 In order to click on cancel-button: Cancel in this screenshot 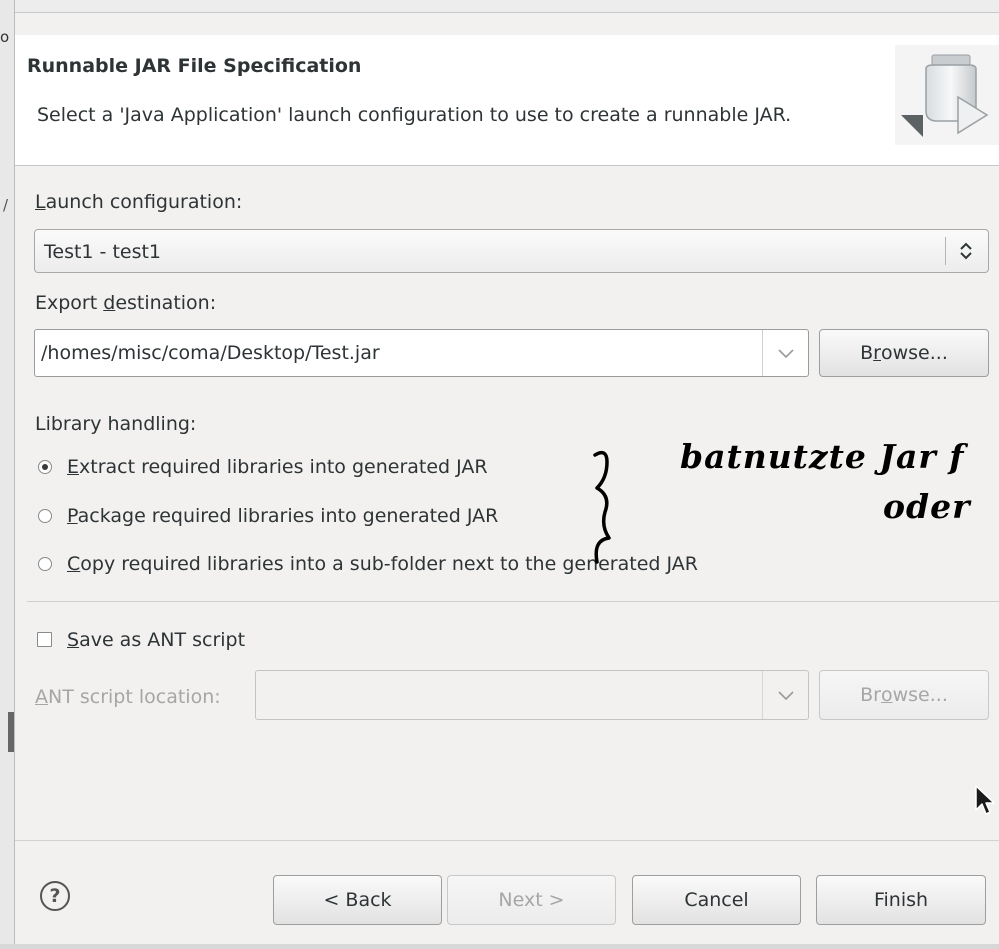, I will do `click(716, 900)`.